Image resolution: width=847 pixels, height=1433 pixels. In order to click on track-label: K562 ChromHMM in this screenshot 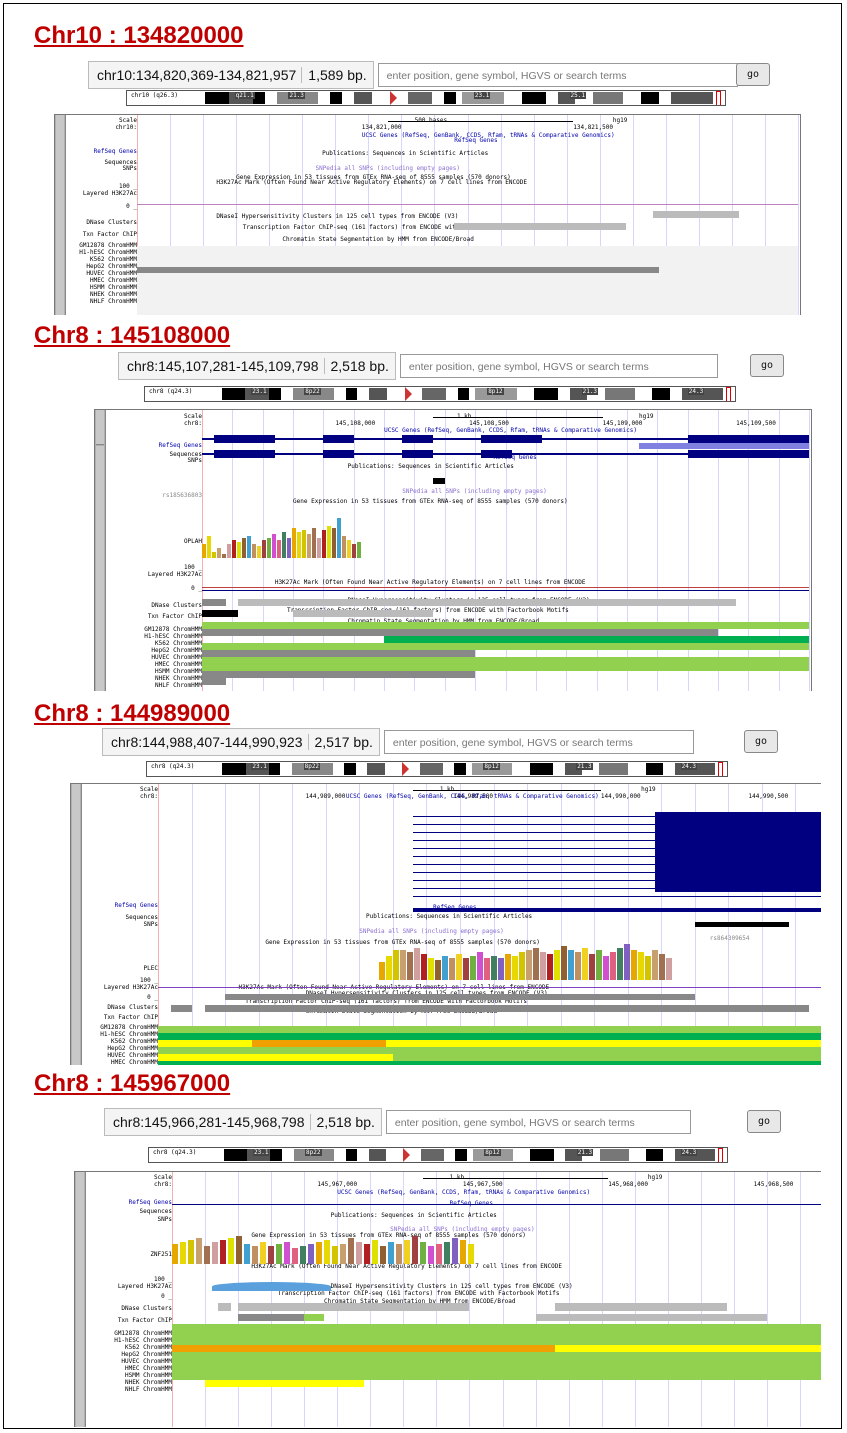, I will do `click(178, 643)`.